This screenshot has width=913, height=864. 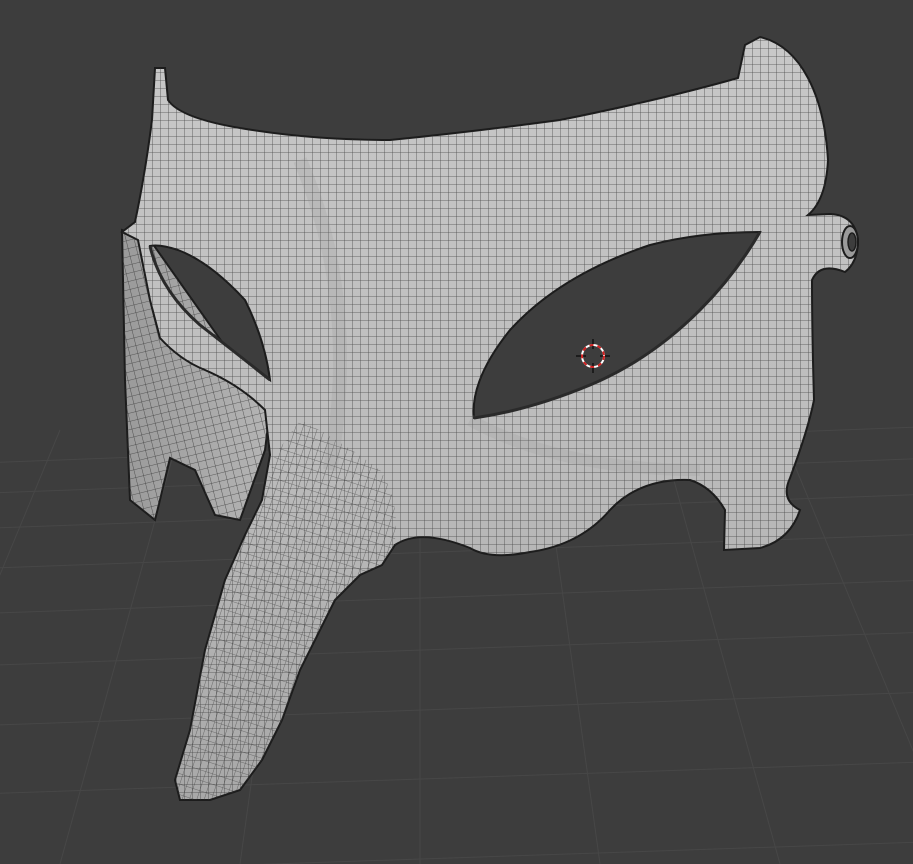 I want to click on 3d-cursor-icon, so click(x=593, y=356).